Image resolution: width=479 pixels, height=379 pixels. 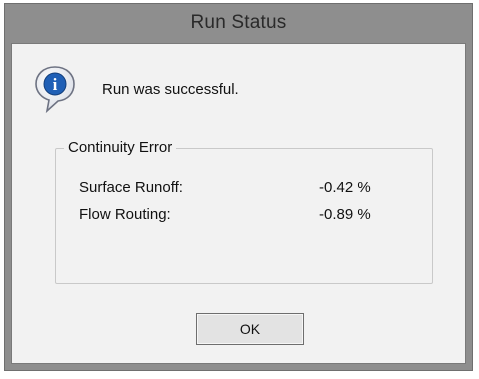 I want to click on surface-runoff-row: Surface Runoff: -0.42 %, so click(x=244, y=187).